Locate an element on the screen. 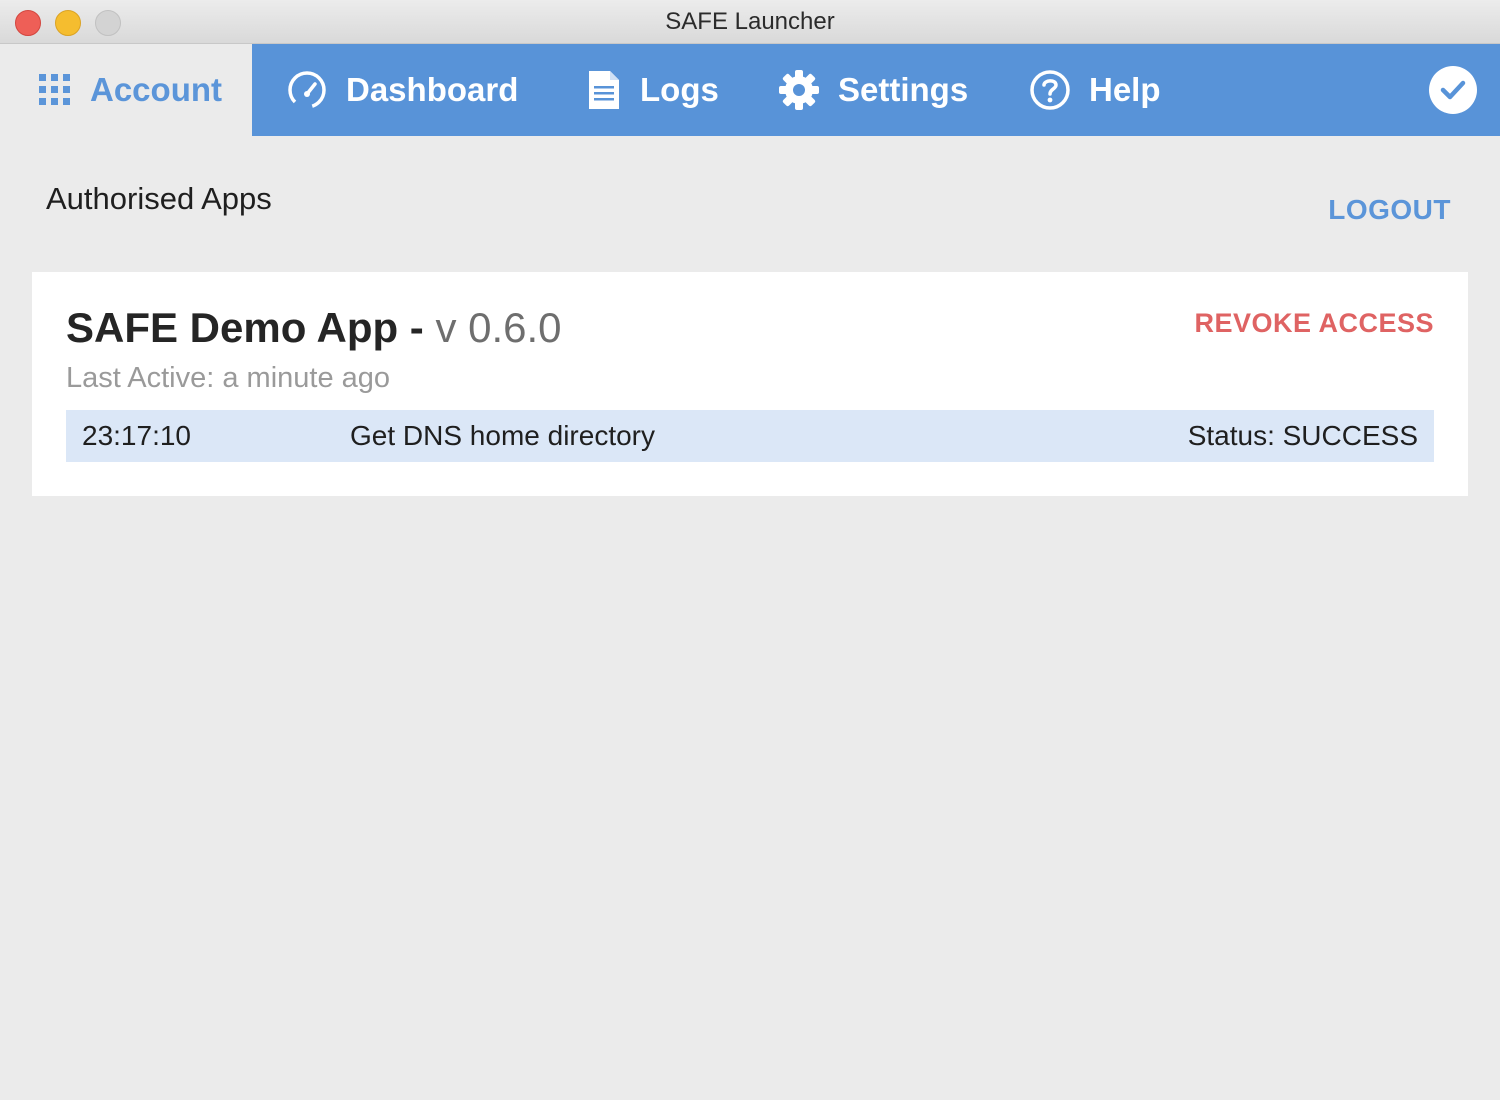 Image resolution: width=1500 pixels, height=1100 pixels. log-timestamp: 23:17:10 is located at coordinates (136, 435).